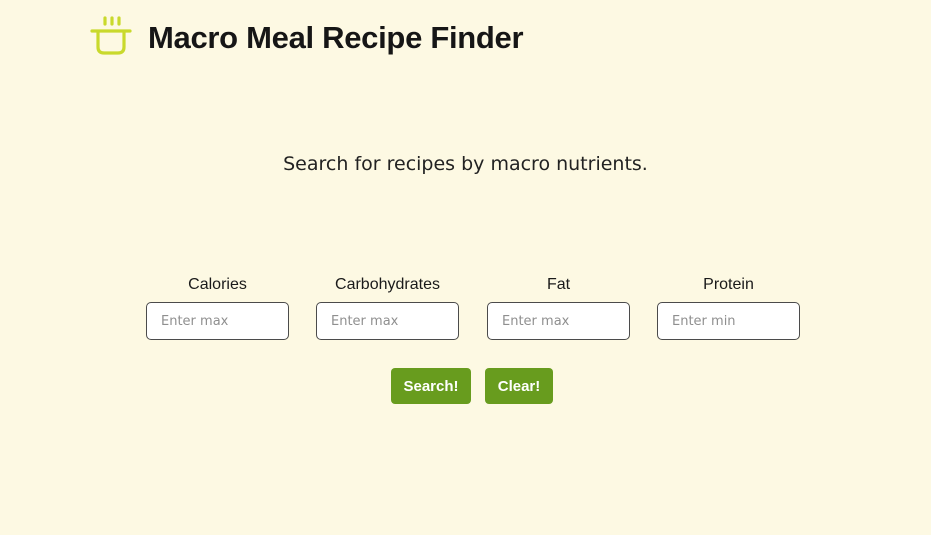 The width and height of the screenshot is (931, 535). Describe the element at coordinates (387, 284) in the screenshot. I see `carbohydrates-label: Carbohydrates` at that location.